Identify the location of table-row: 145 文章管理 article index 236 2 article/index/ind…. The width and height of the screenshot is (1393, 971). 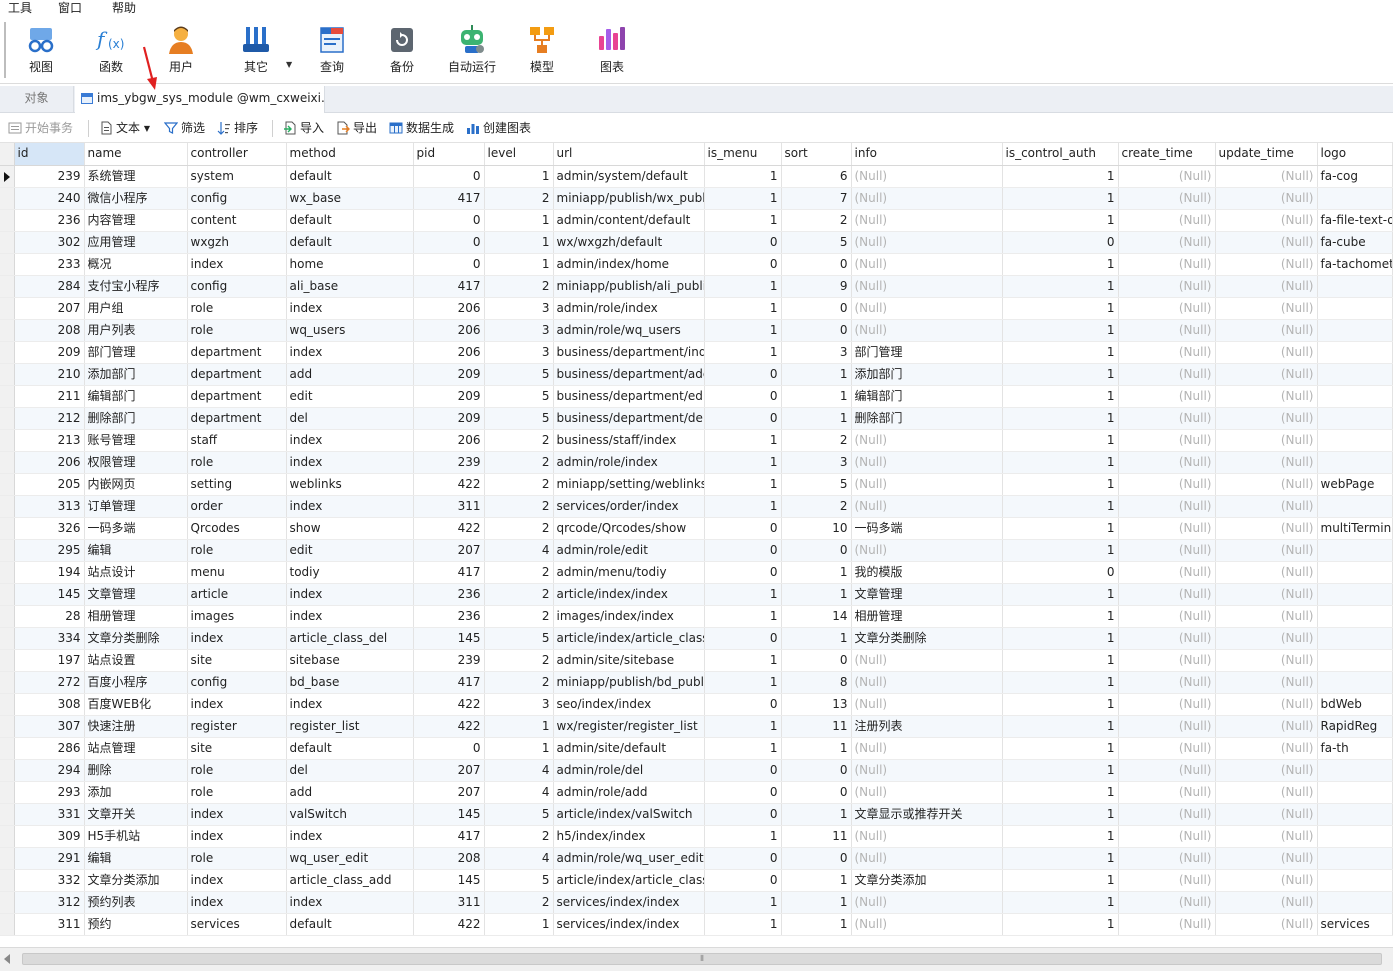
(696, 594).